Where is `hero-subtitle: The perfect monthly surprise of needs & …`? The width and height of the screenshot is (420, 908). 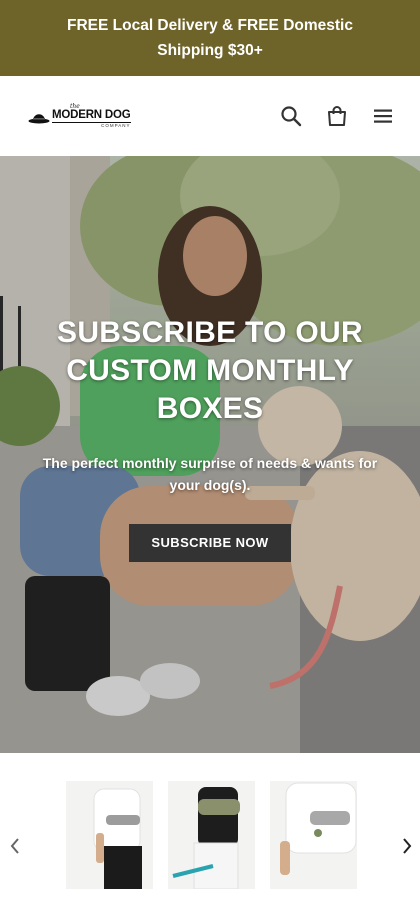
hero-subtitle: The perfect monthly surprise of needs & … is located at coordinates (210, 474).